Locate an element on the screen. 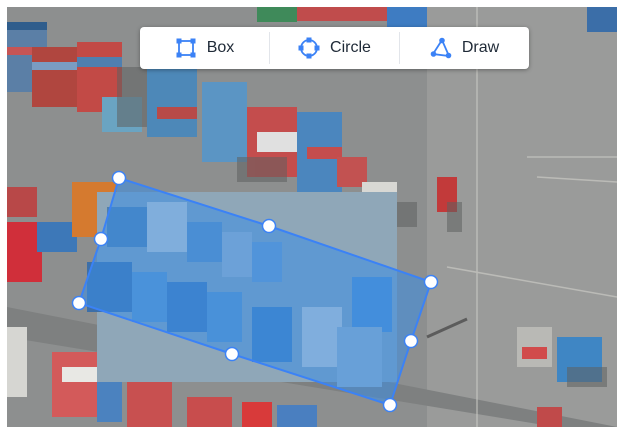 The image size is (624, 434). circle-tool-label: Circle is located at coordinates (350, 47).